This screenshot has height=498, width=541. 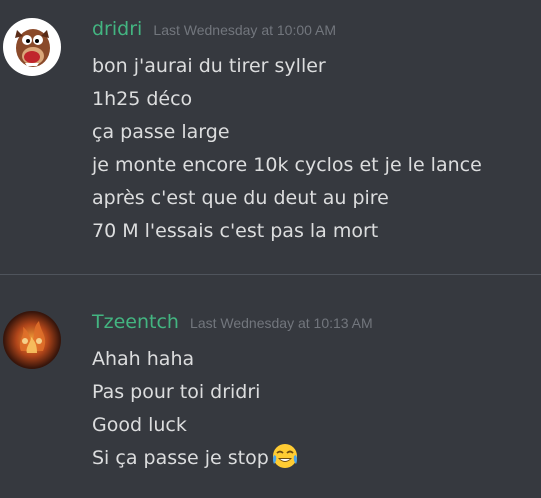 I want to click on taz-avatar-icon, so click(x=32, y=47).